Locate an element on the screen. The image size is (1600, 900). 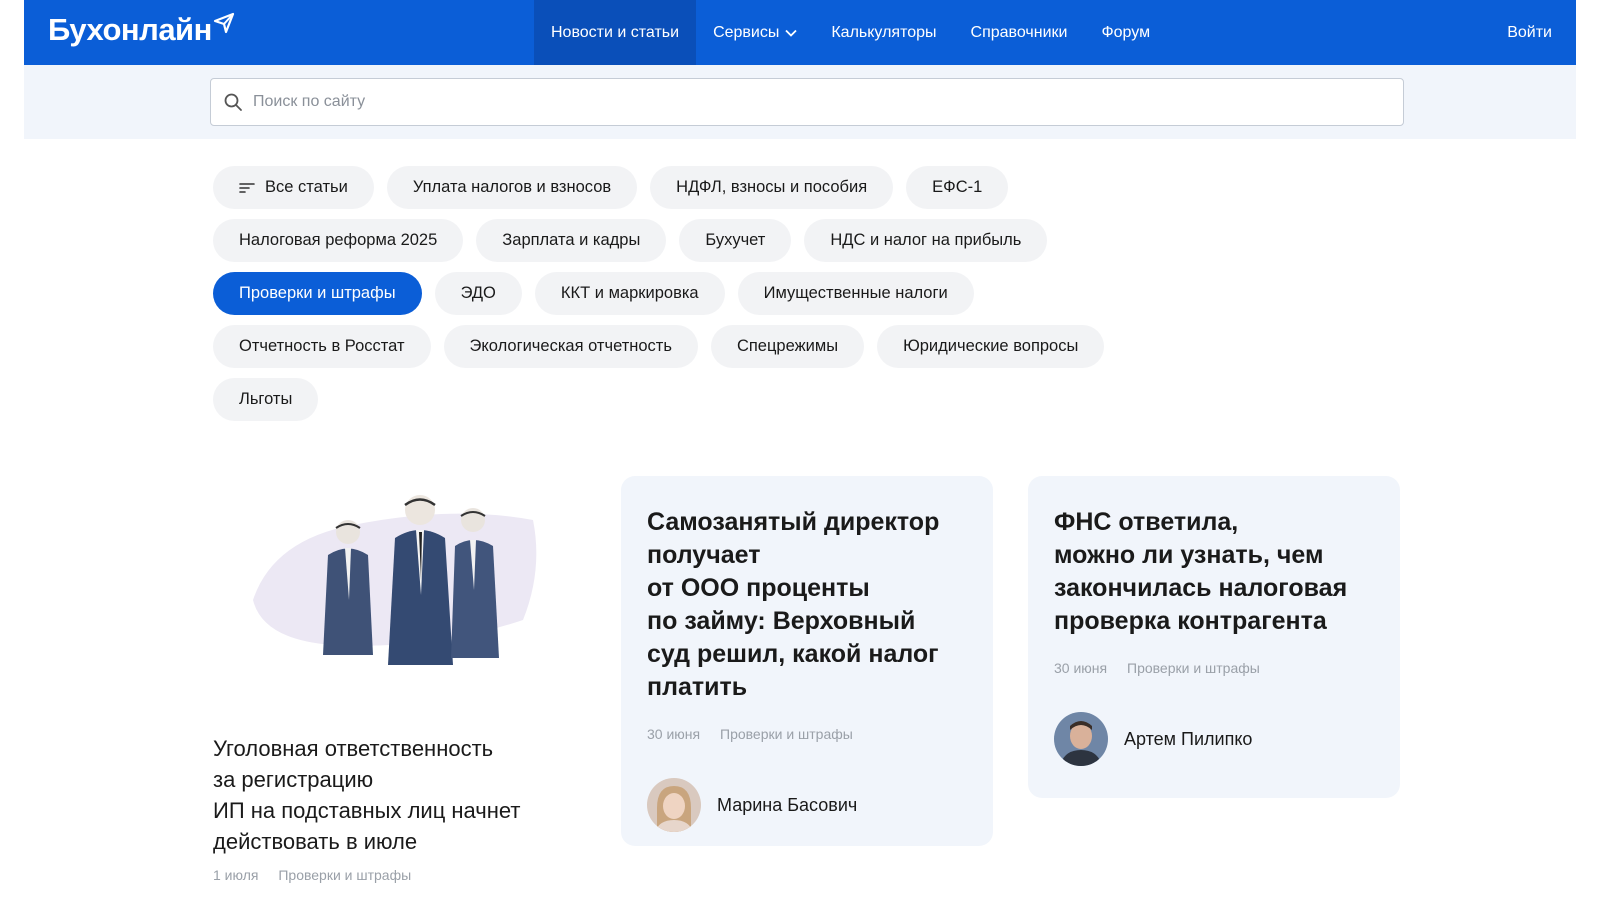
chip-category: ККТ и маркировка is located at coordinates (629, 293).